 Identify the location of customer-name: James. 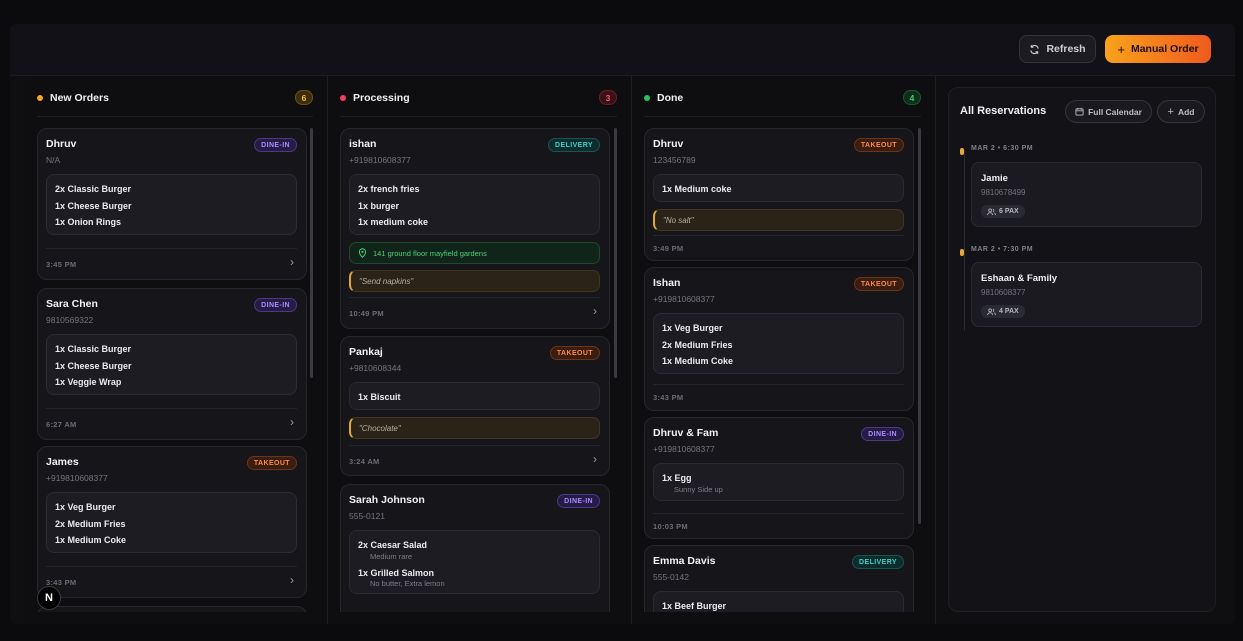
(62, 462).